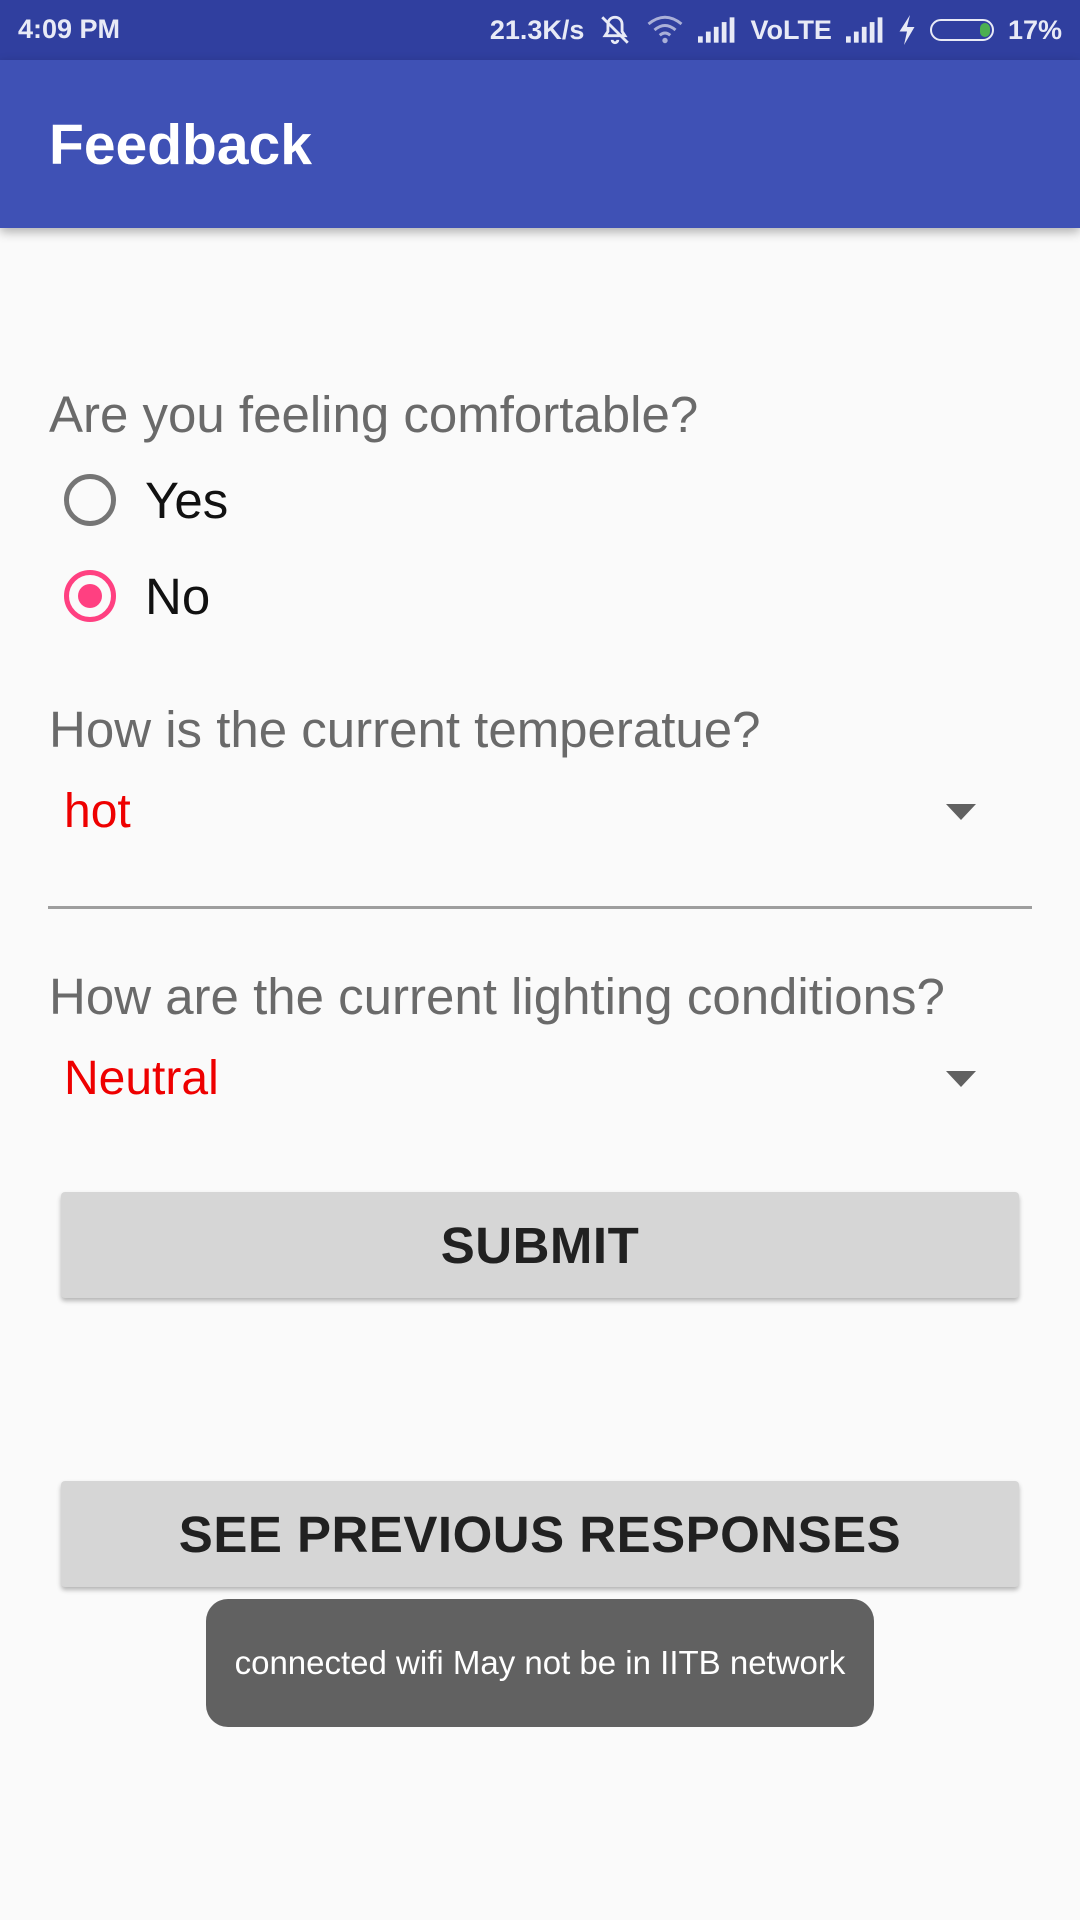 The width and height of the screenshot is (1080, 1920). What do you see at coordinates (497, 996) in the screenshot?
I see `lighting-question: How are the current lighting conditions?` at bounding box center [497, 996].